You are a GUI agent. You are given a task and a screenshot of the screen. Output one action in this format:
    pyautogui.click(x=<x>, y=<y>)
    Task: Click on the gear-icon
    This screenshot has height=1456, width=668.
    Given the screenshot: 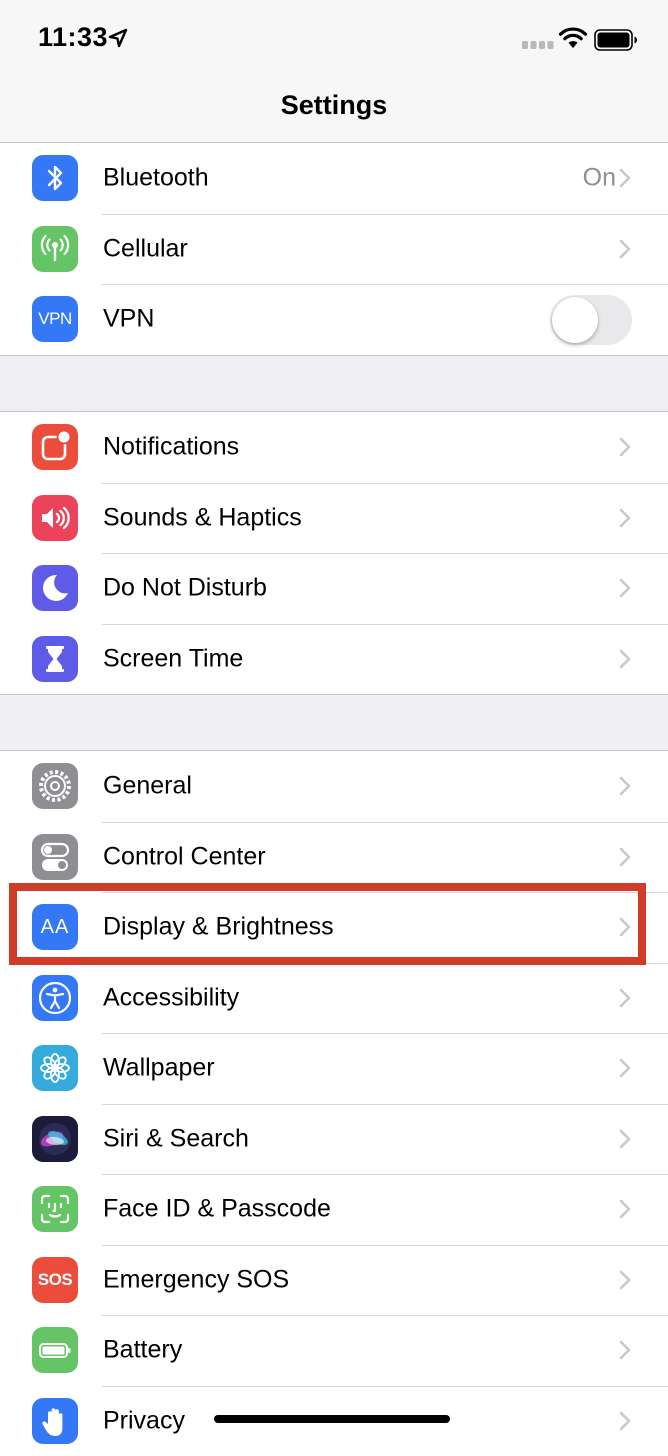 What is the action you would take?
    pyautogui.click(x=55, y=786)
    